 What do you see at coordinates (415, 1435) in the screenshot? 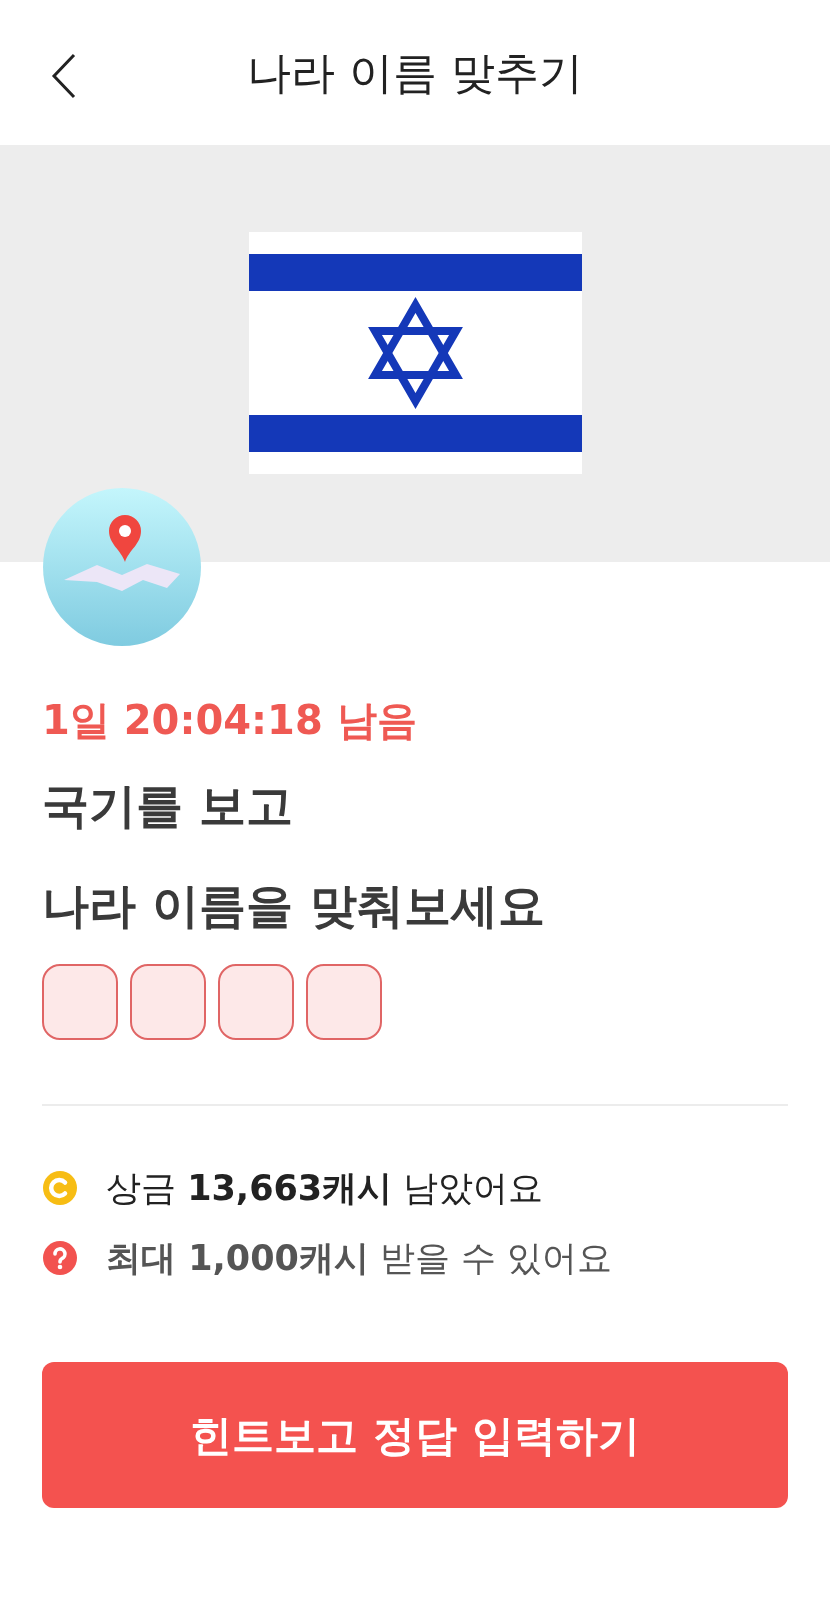
I see `submit-button: 힌트보고 정답 입력하기` at bounding box center [415, 1435].